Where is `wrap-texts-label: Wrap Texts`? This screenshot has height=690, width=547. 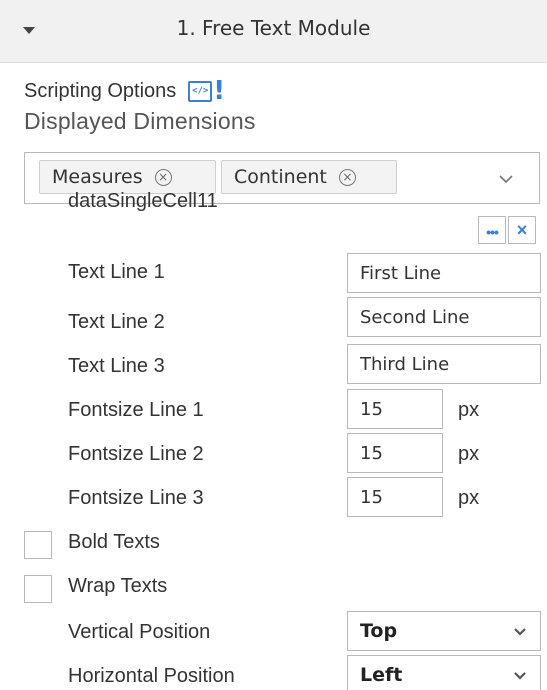
wrap-texts-label: Wrap Texts is located at coordinates (118, 586).